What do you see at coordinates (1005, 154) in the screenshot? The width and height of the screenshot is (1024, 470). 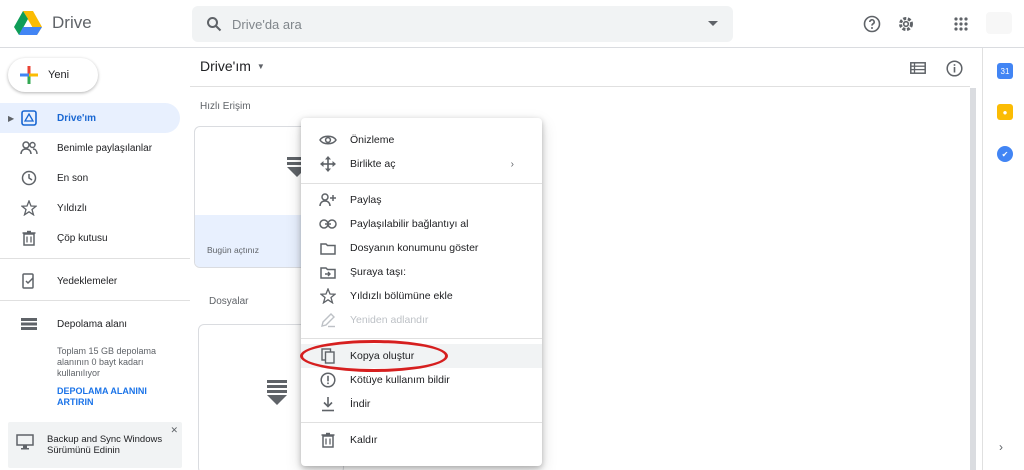 I see `tasks-icon: ✔` at bounding box center [1005, 154].